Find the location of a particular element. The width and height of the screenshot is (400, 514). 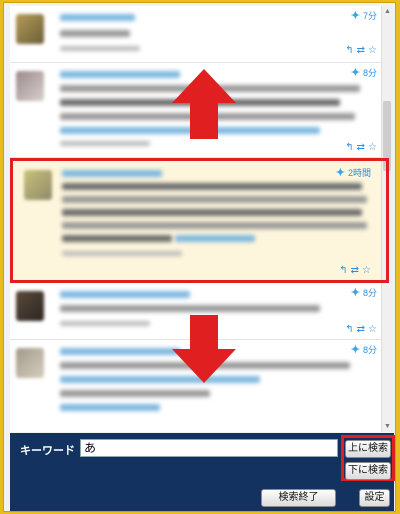

keyword-input: あ is located at coordinates (209, 448).